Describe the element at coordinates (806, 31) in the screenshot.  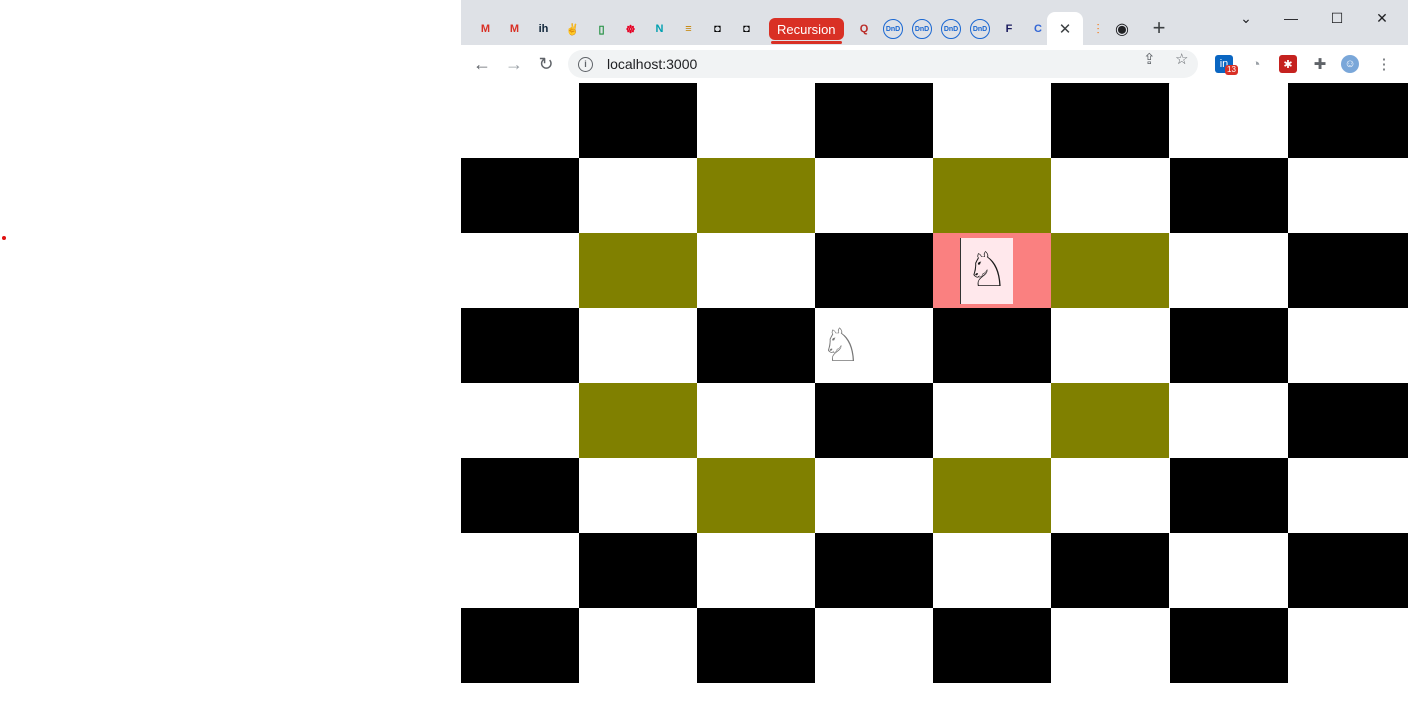
I see `tab-group-label: Recursion` at that location.